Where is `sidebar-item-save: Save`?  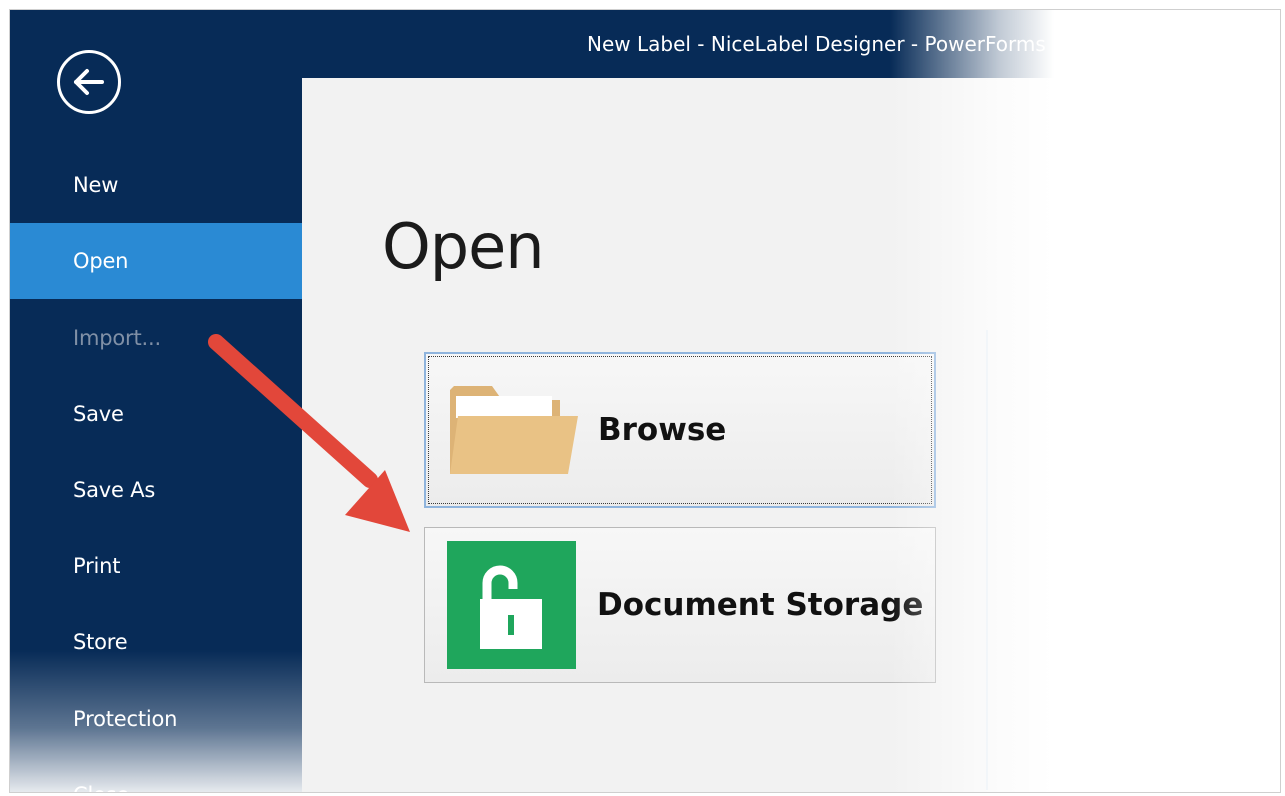 sidebar-item-save: Save is located at coordinates (156, 414).